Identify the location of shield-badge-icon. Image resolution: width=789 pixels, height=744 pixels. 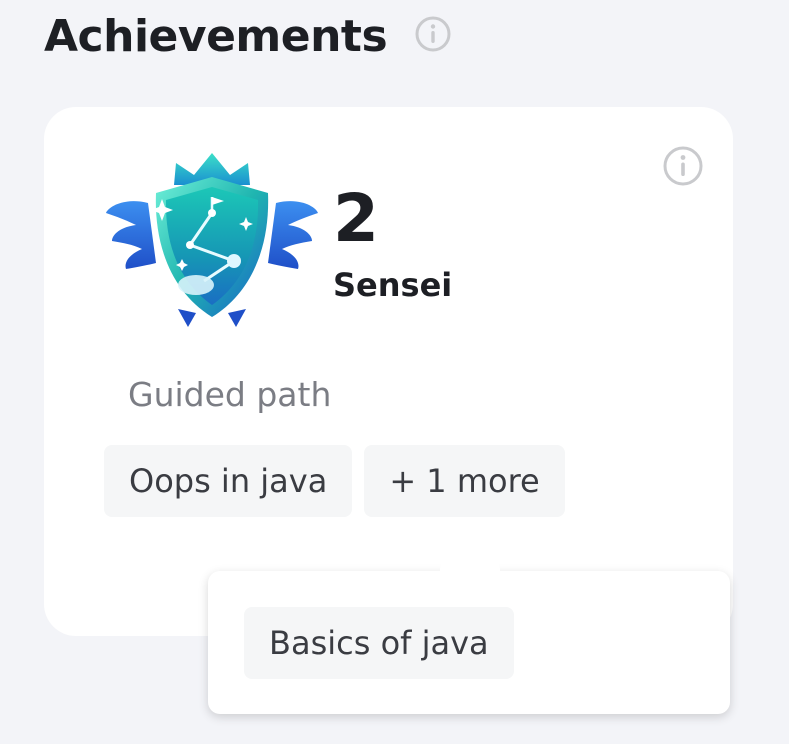
(212, 241).